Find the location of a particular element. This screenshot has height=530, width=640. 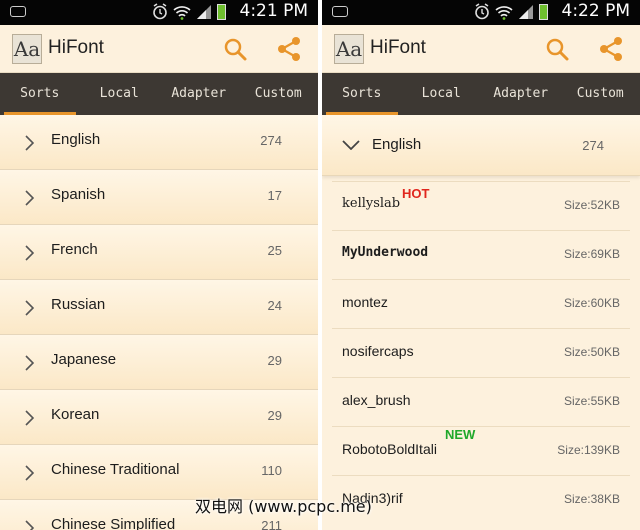

category-label: Japanese is located at coordinates (84, 359).